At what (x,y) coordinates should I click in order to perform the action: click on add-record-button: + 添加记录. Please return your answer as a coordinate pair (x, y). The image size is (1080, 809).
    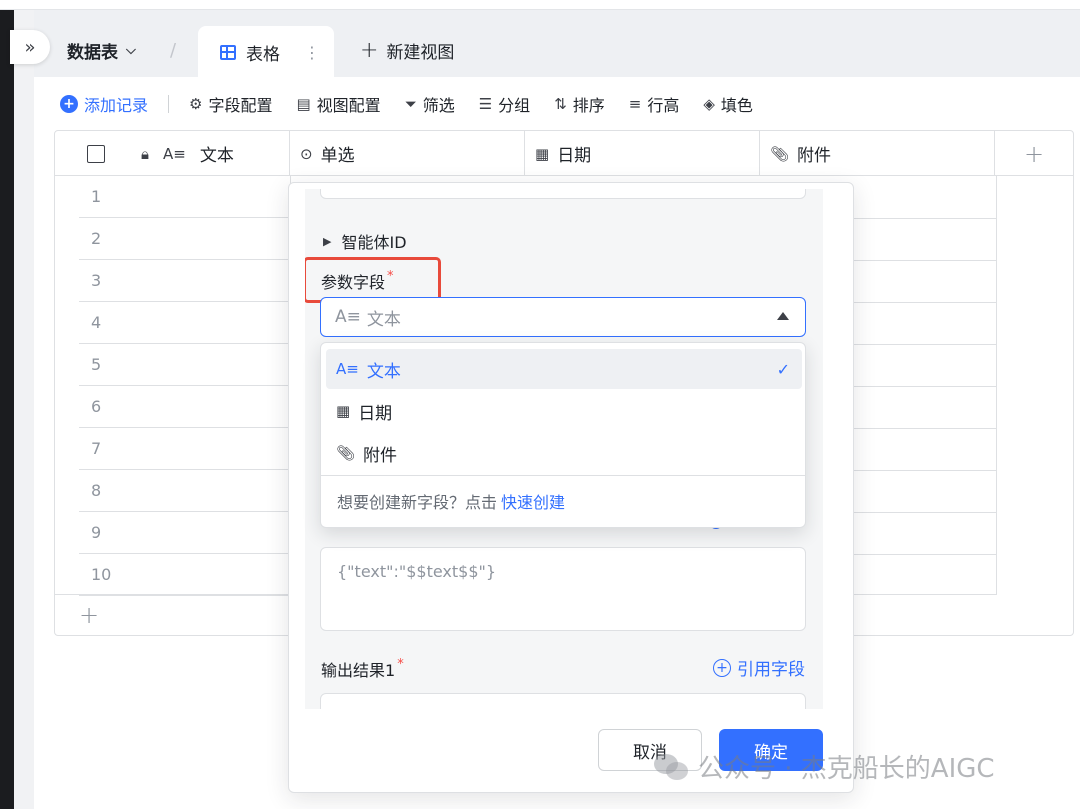
    Looking at the image, I should click on (104, 104).